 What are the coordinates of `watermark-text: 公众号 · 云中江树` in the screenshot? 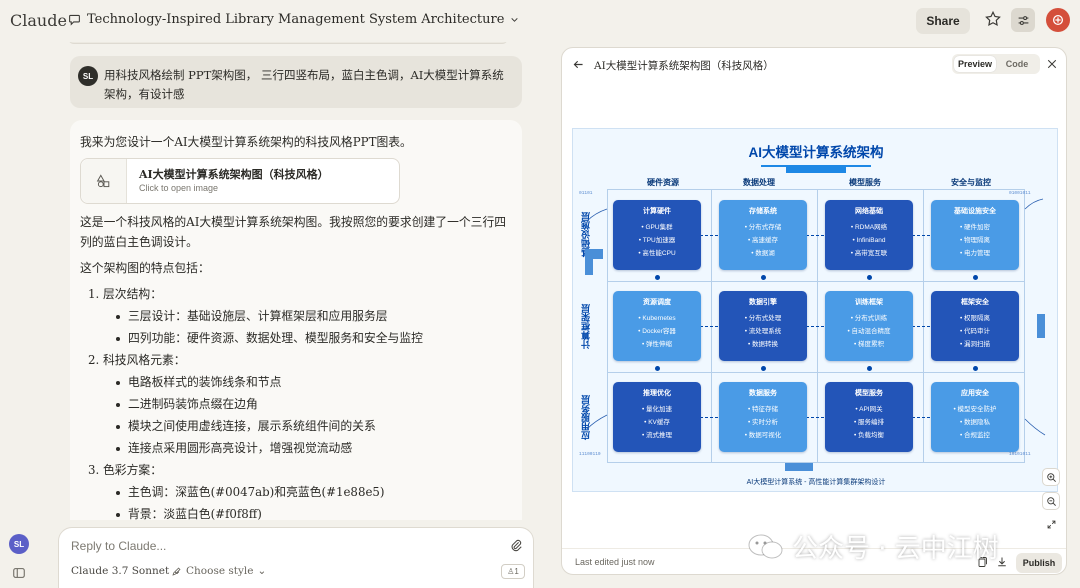 It's located at (895, 549).